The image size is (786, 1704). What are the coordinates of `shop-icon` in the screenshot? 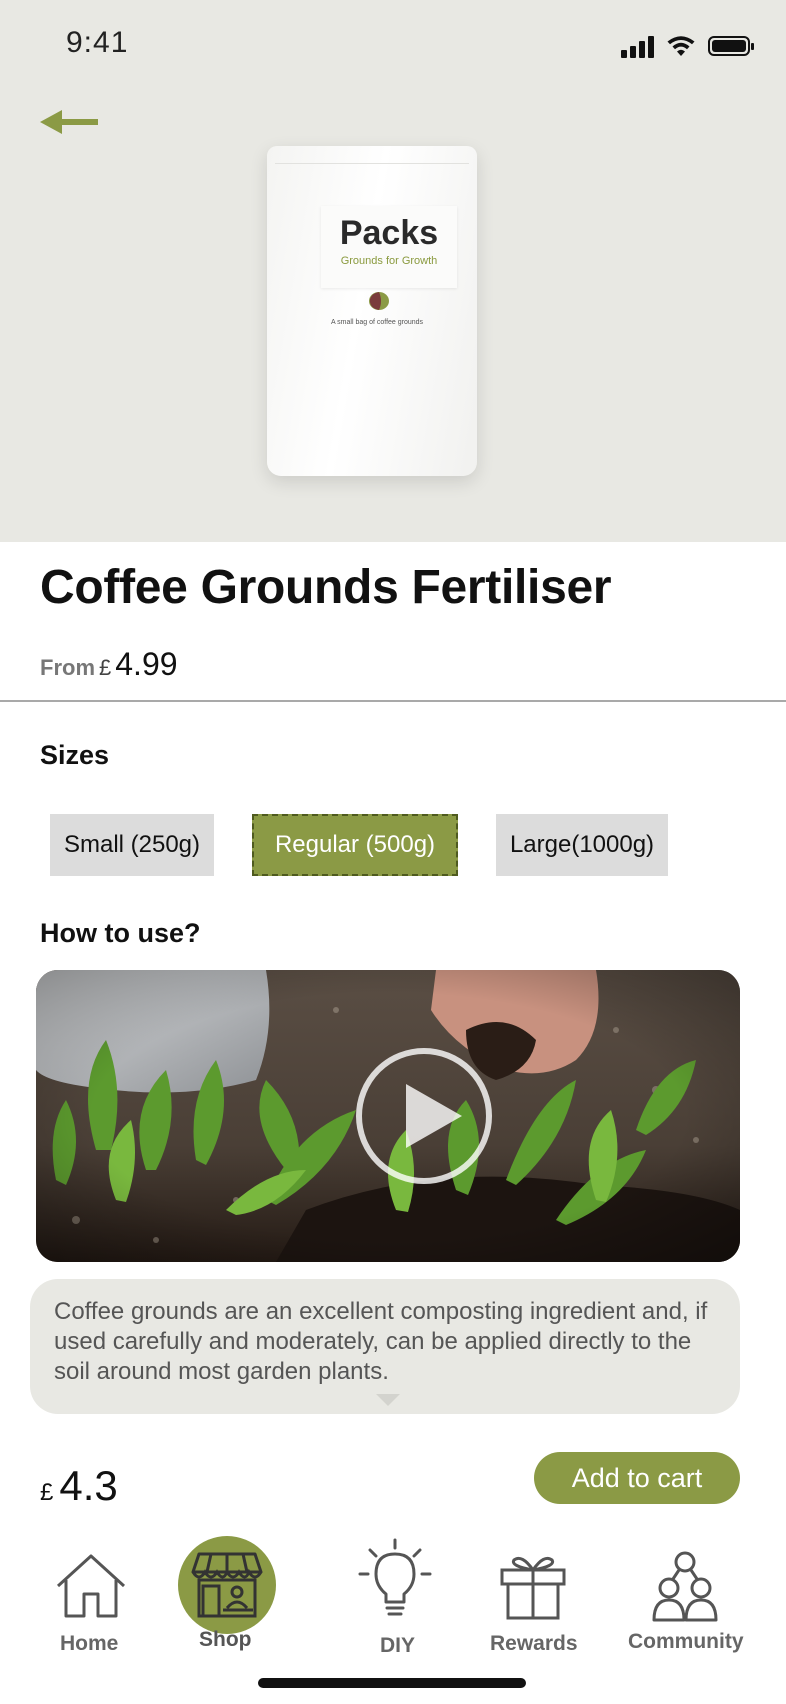 It's located at (227, 1585).